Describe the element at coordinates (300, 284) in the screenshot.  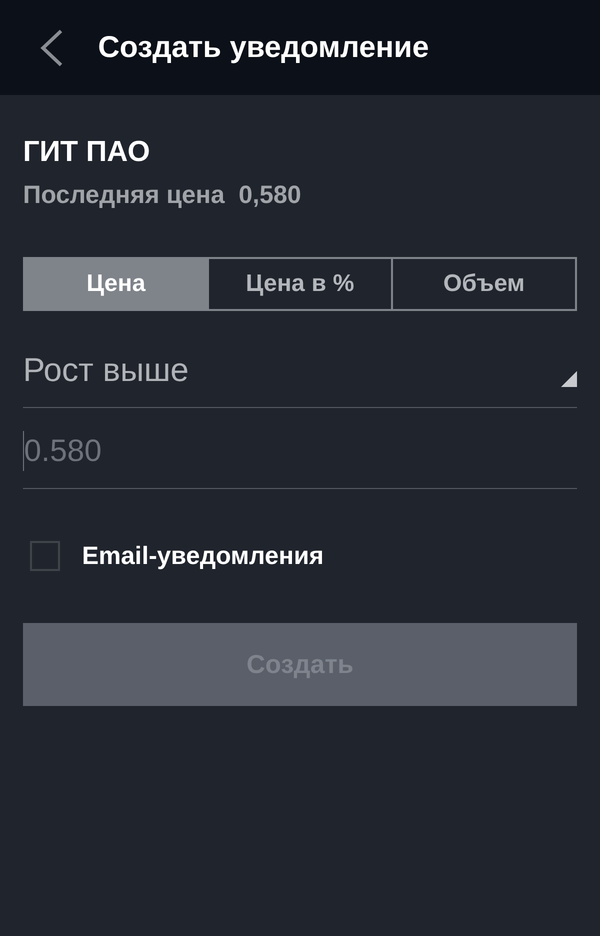
I see `segment-tab: Цена в %` at that location.